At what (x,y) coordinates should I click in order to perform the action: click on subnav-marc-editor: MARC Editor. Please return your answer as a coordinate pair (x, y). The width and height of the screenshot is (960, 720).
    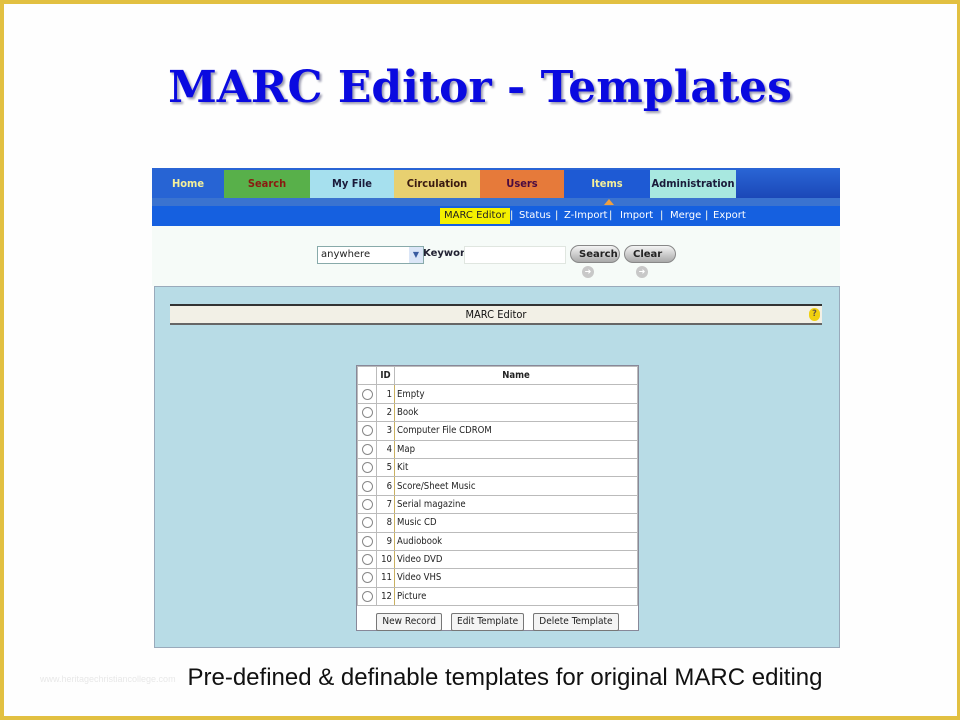
    Looking at the image, I should click on (475, 216).